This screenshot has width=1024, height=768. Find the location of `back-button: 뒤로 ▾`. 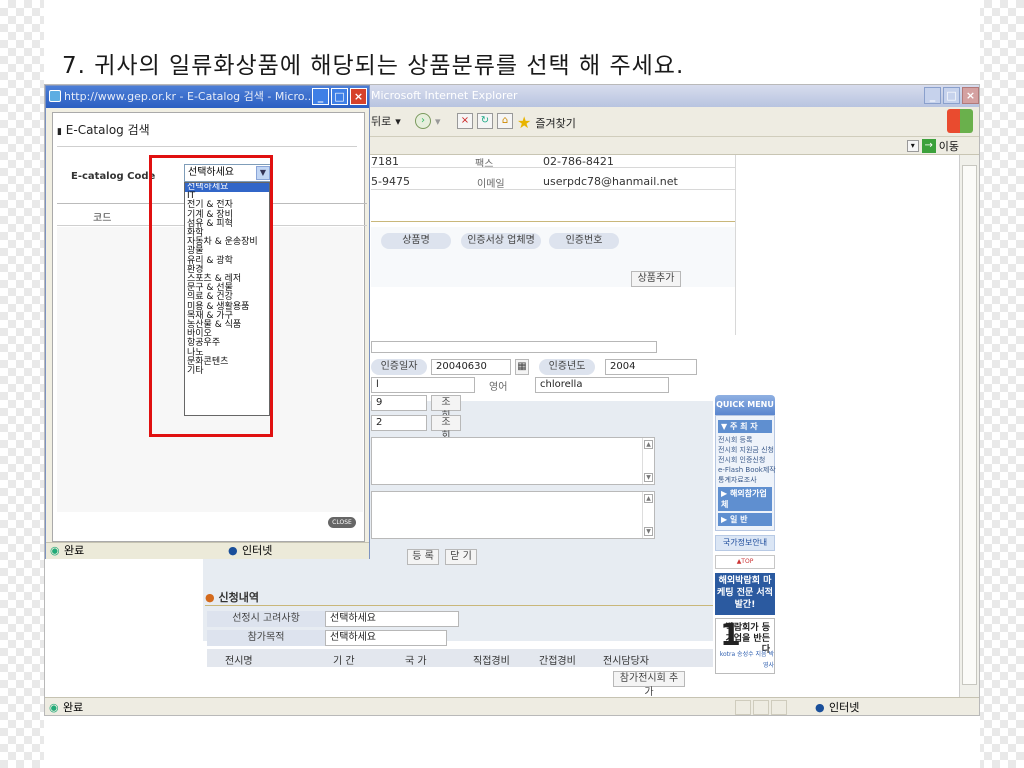

back-button: 뒤로 ▾ is located at coordinates (386, 121).